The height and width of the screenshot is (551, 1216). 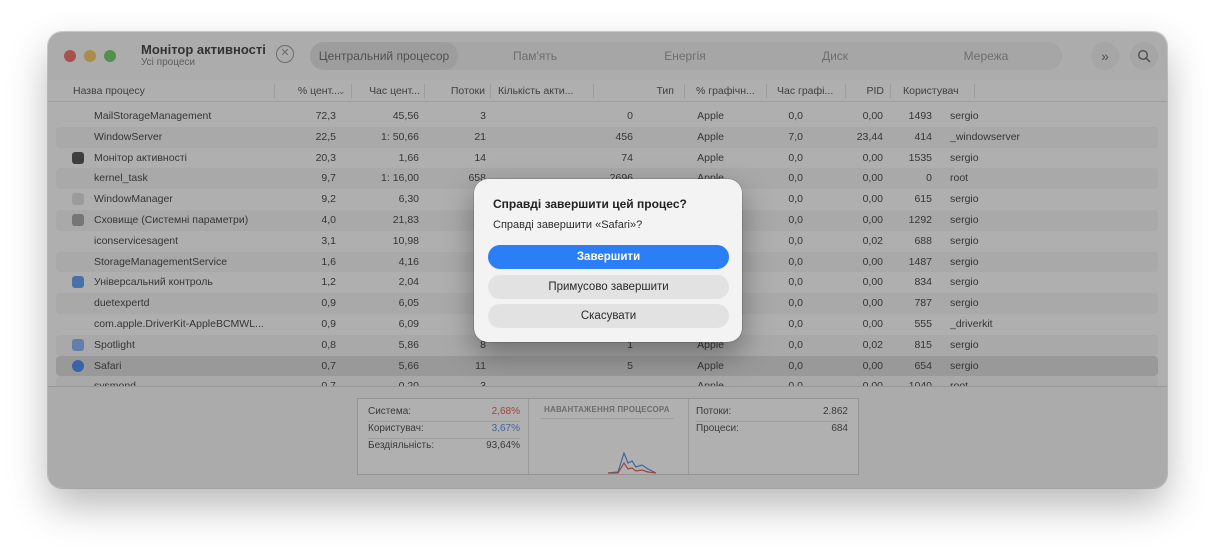 I want to click on cancel-button: Скасувати, so click(x=608, y=316).